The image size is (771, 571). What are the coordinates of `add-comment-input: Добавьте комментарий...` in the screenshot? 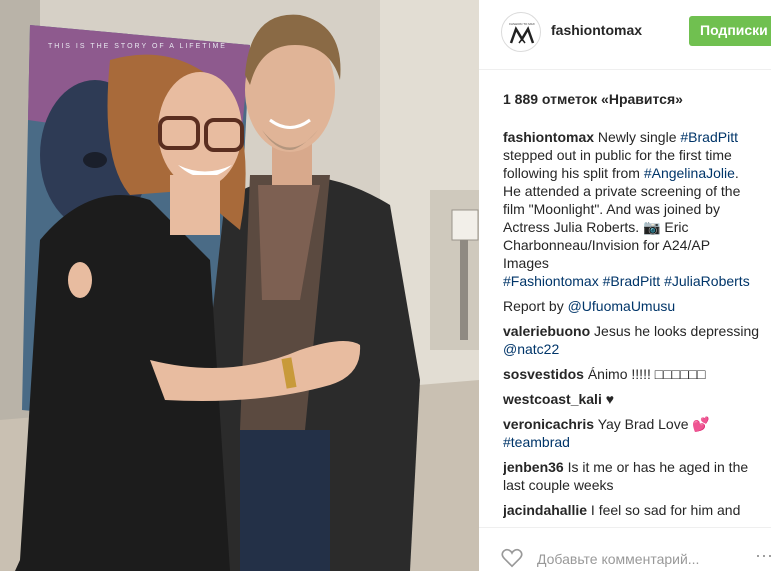 It's located at (618, 559).